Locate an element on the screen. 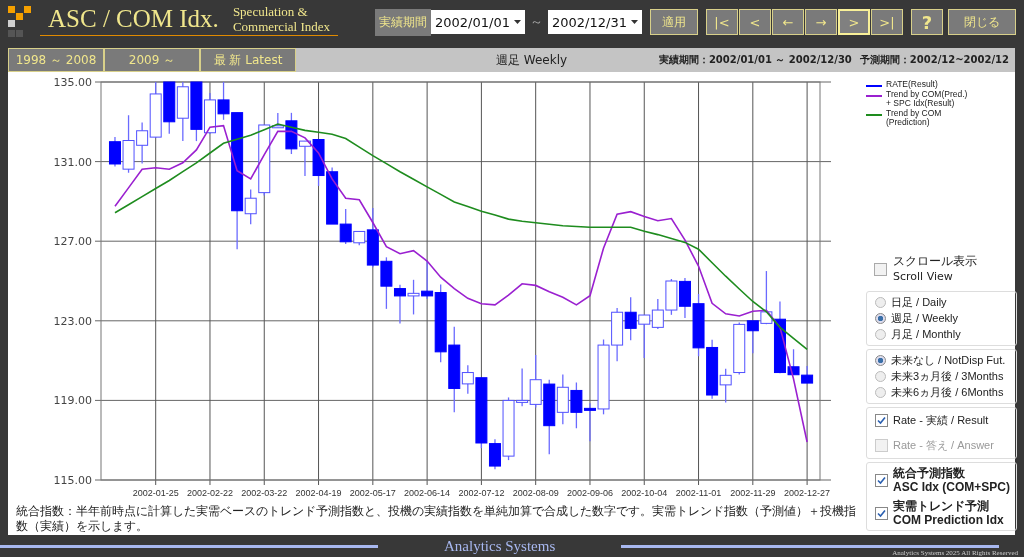 This screenshot has height=557, width=1024. y-axis-label: 127.00 is located at coordinates (72, 242).